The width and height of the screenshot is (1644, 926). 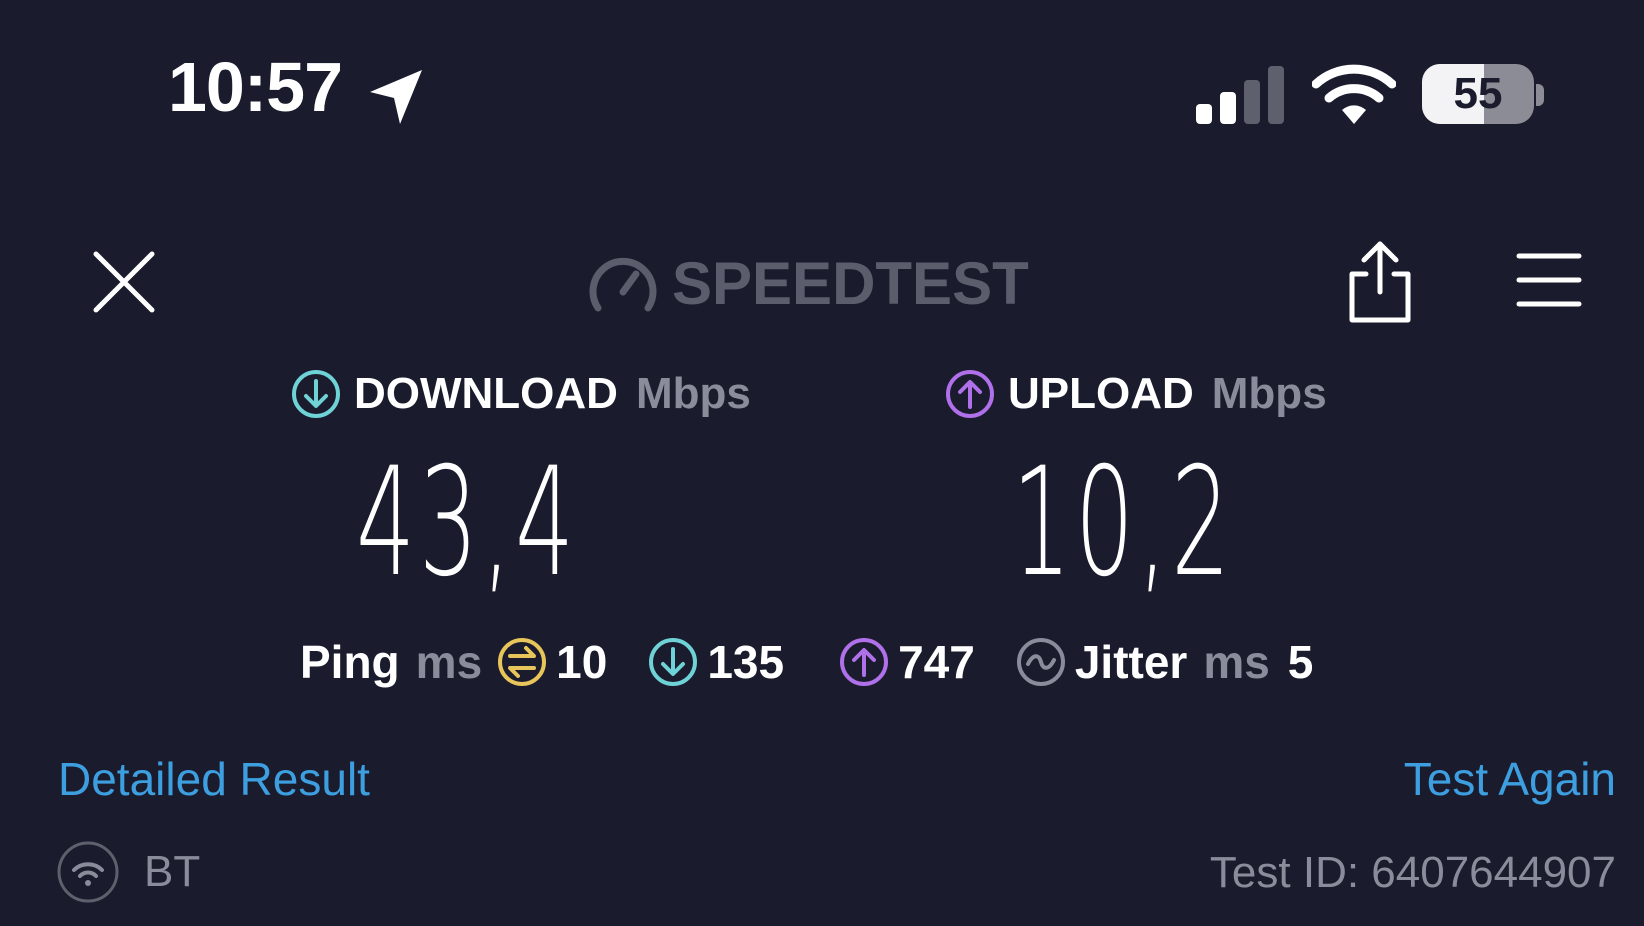 I want to click on test-again-link: Test Again, so click(x=1510, y=779).